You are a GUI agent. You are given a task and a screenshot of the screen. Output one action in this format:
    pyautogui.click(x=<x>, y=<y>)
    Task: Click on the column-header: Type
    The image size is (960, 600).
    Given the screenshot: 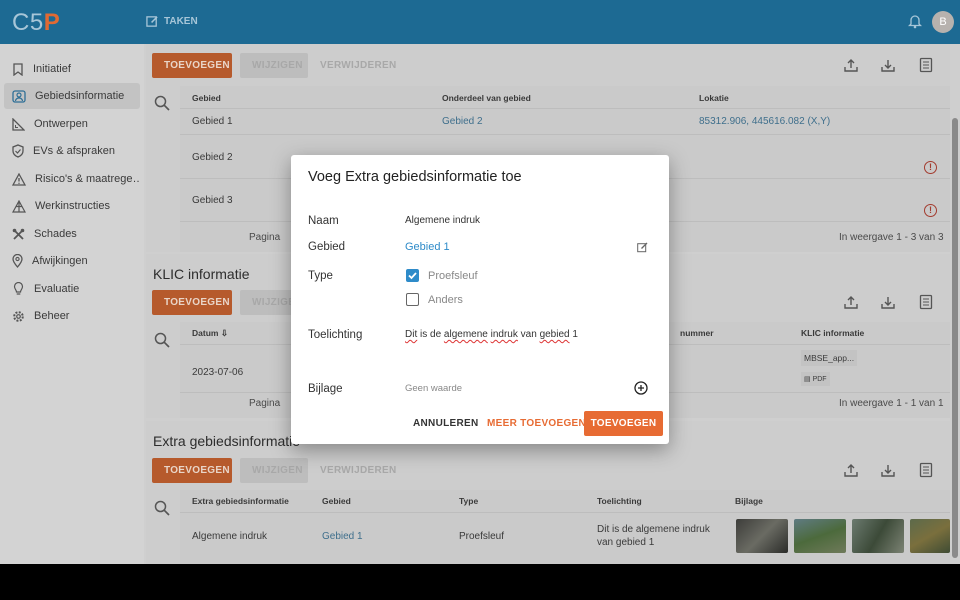 What is the action you would take?
    pyautogui.click(x=468, y=501)
    